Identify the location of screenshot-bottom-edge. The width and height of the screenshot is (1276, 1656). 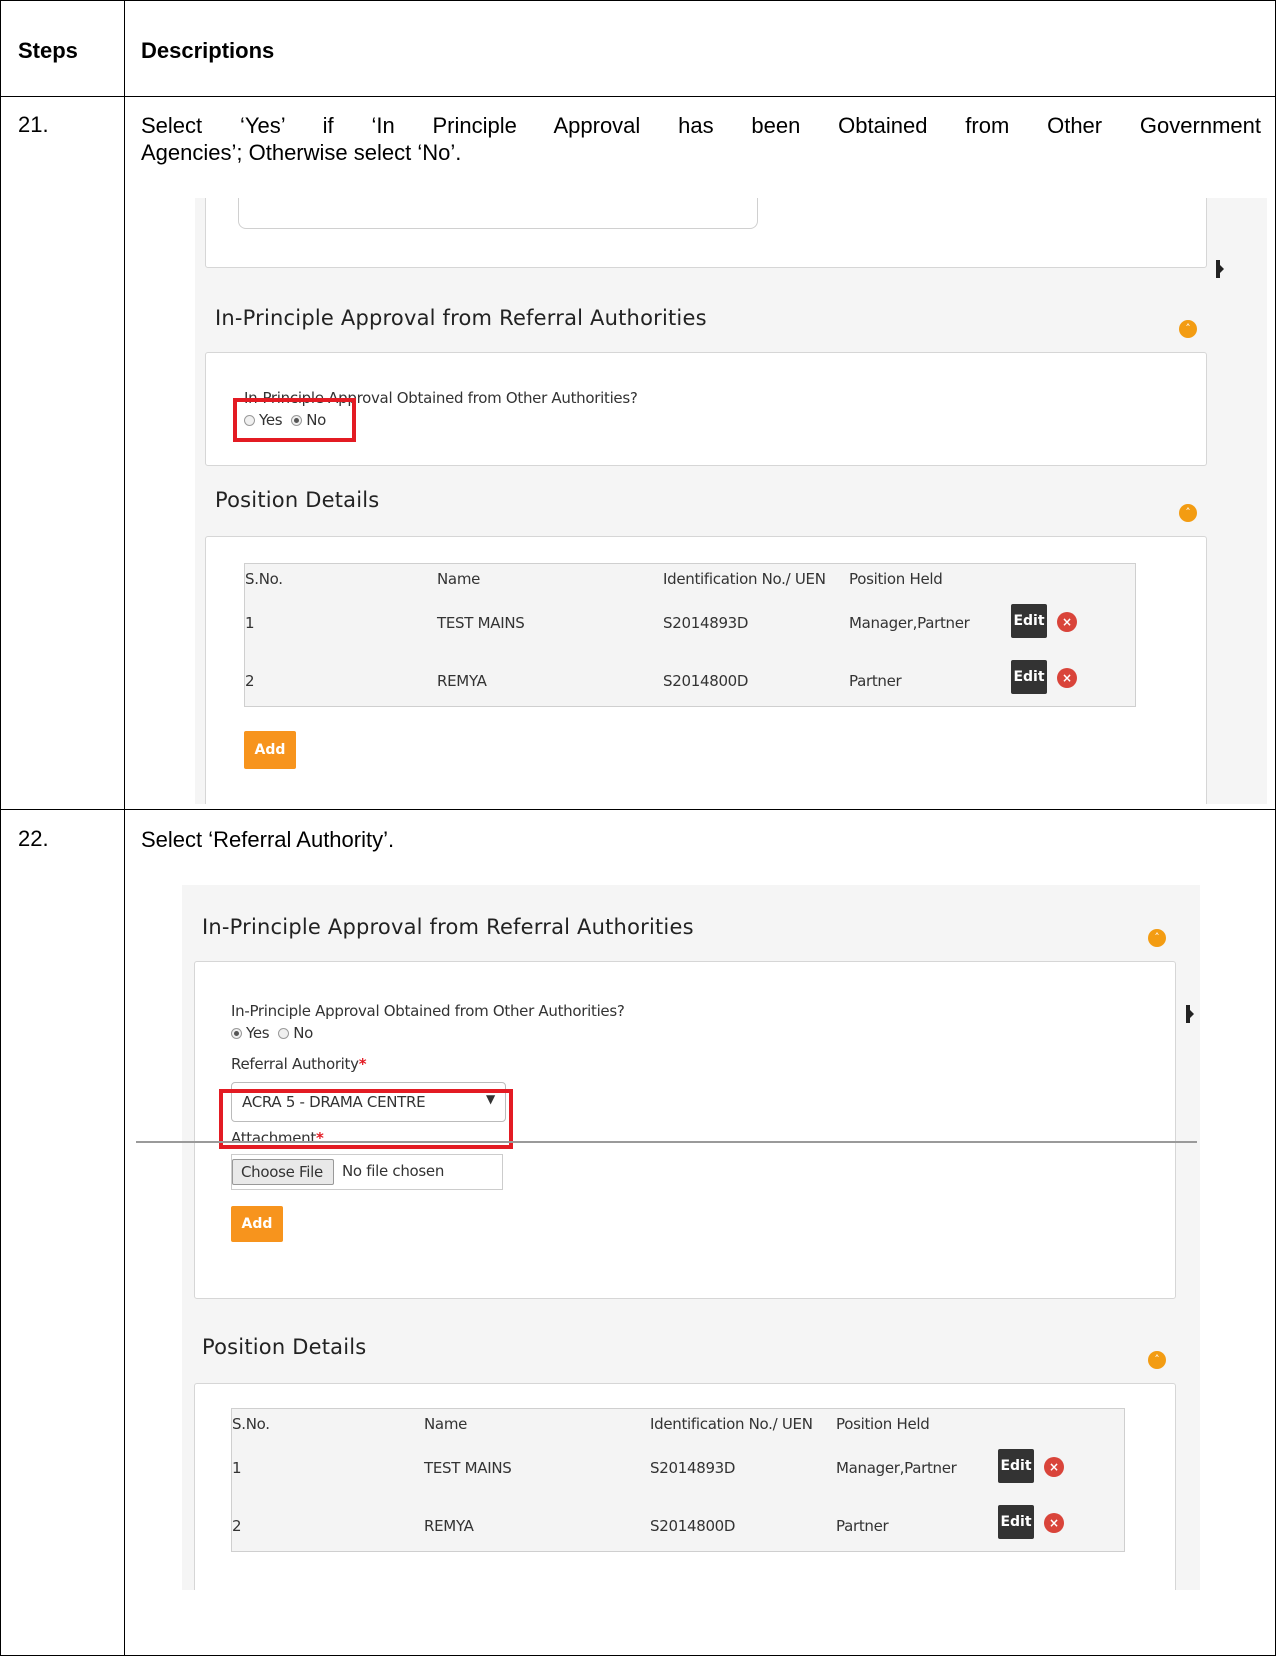
(666, 1142).